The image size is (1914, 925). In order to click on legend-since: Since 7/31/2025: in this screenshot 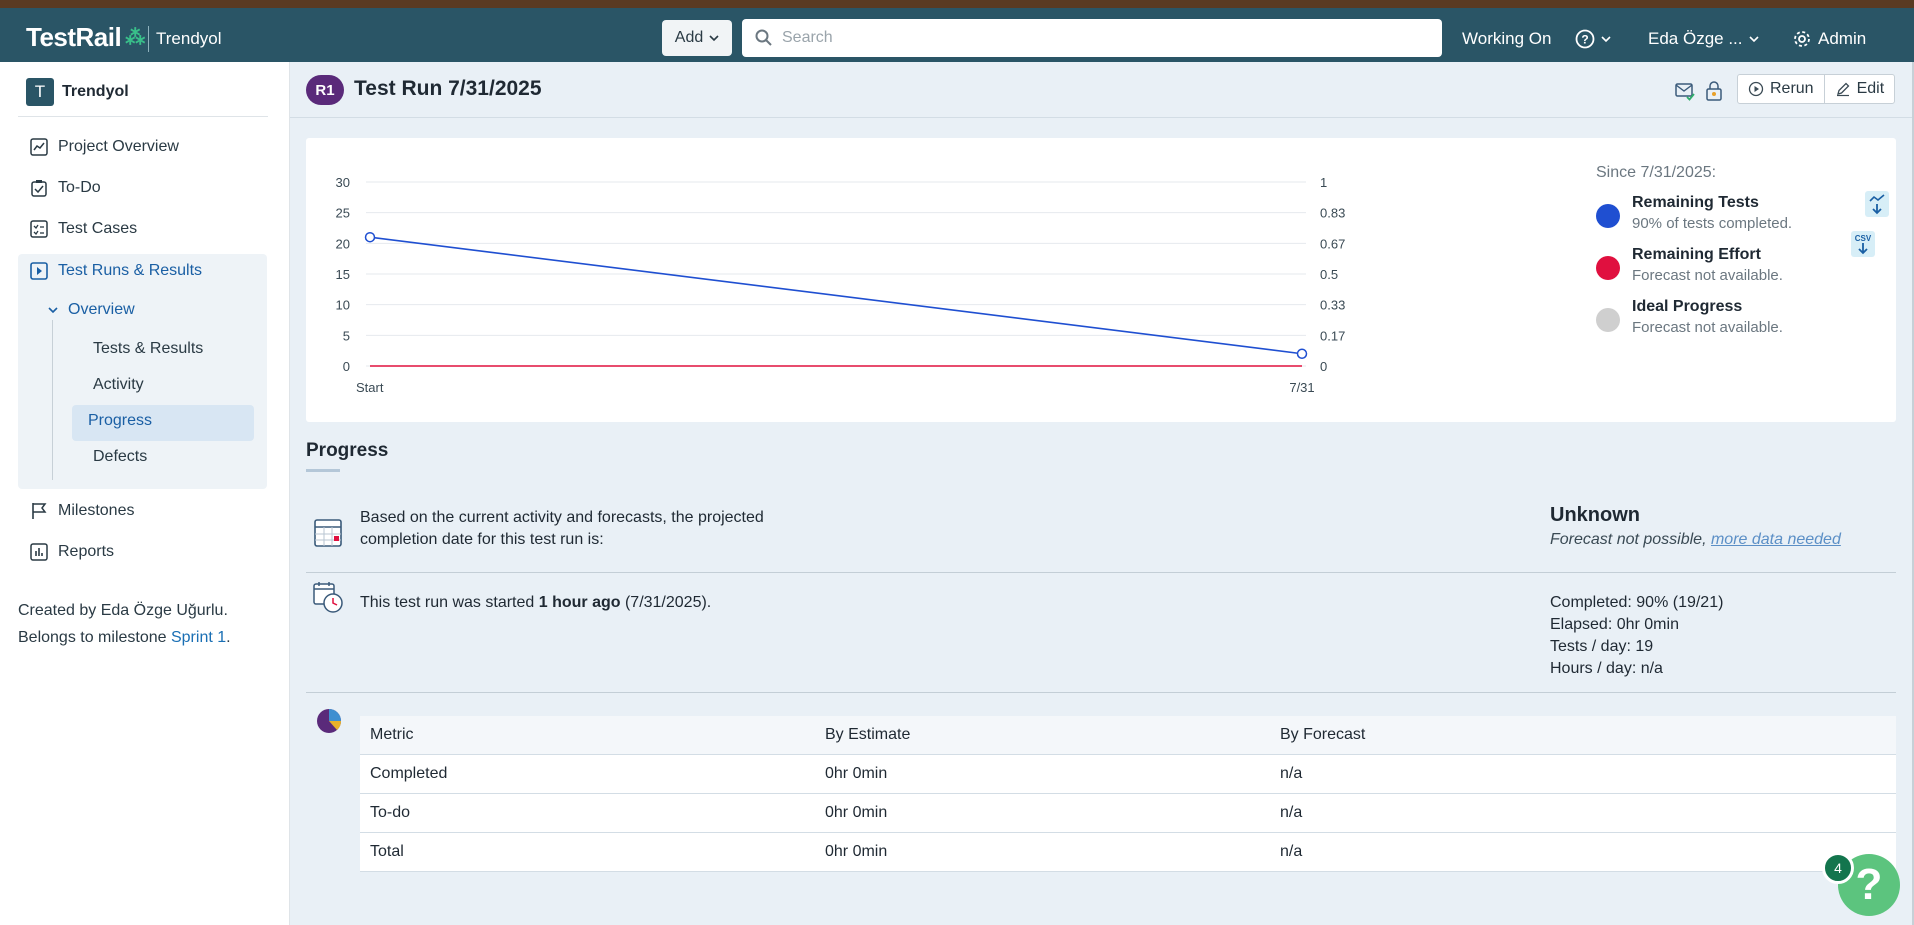, I will do `click(1656, 172)`.